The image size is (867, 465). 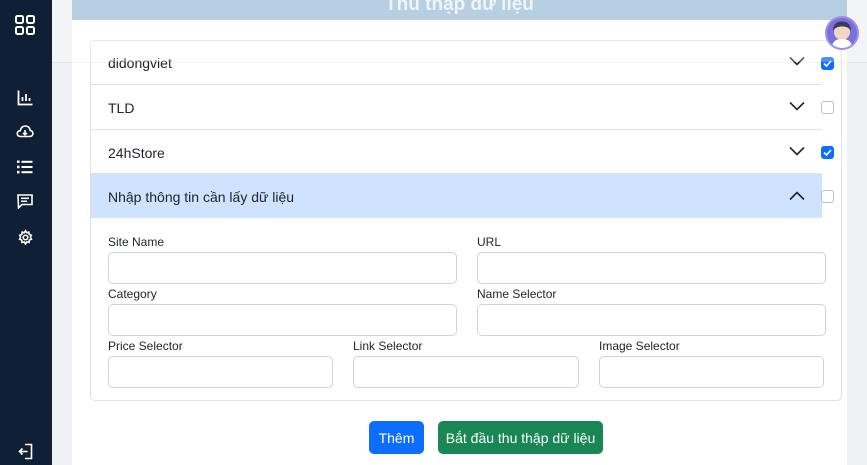 I want to click on accordion-item-label: didongviet, so click(x=140, y=63).